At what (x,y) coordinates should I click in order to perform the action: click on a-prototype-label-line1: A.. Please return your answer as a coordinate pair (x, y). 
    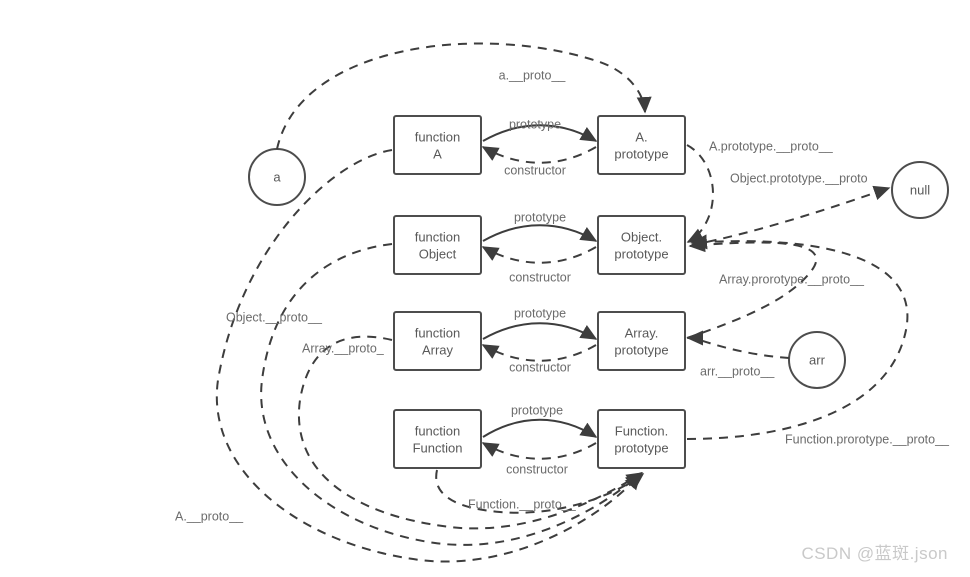
    Looking at the image, I should click on (641, 136).